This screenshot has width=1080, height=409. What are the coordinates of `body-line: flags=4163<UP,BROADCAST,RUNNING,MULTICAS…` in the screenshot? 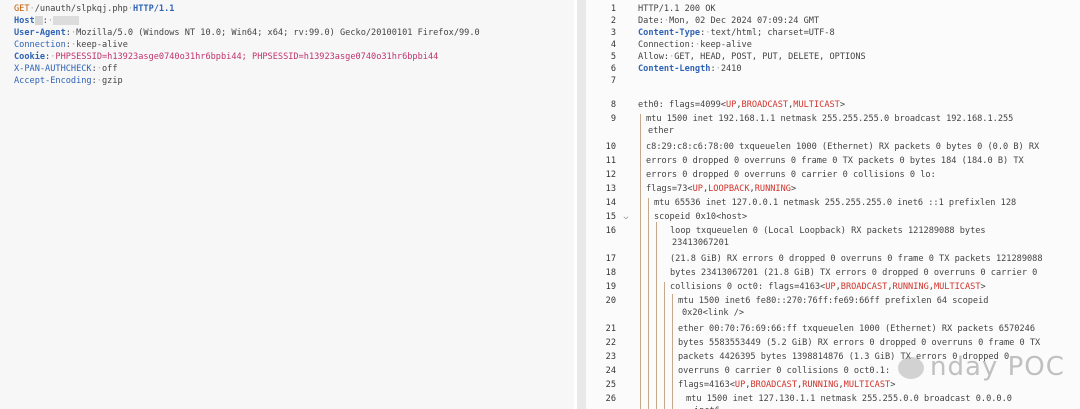 It's located at (787, 385).